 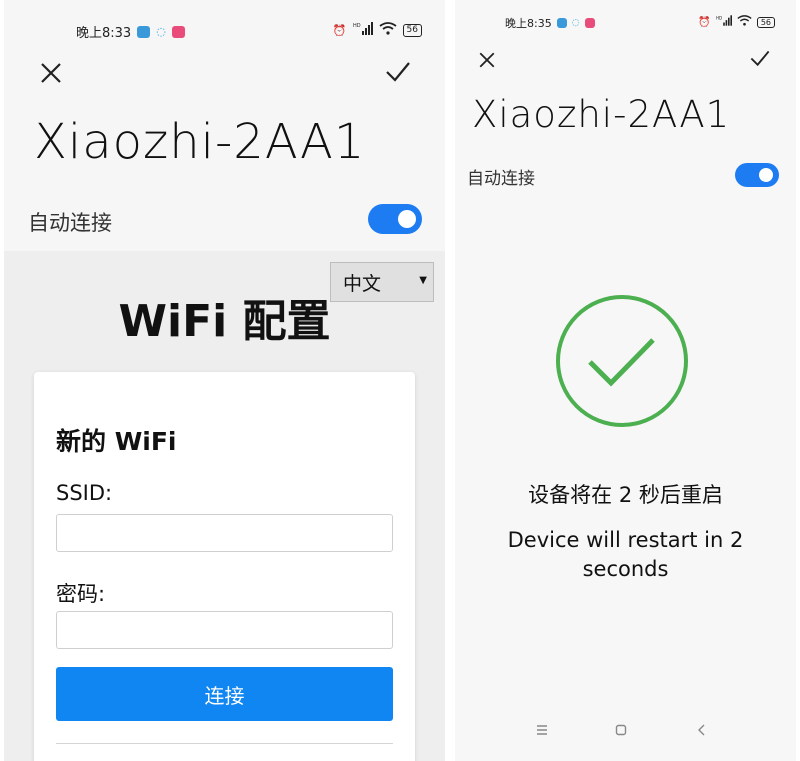 I want to click on nav-menu-button, so click(x=542, y=731).